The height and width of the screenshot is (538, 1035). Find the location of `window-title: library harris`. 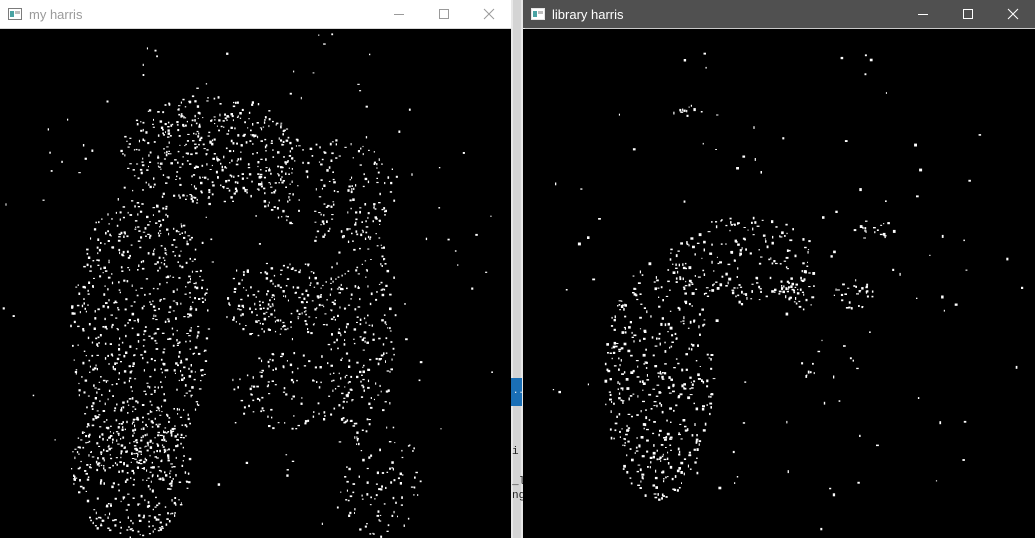

window-title: library harris is located at coordinates (588, 14).